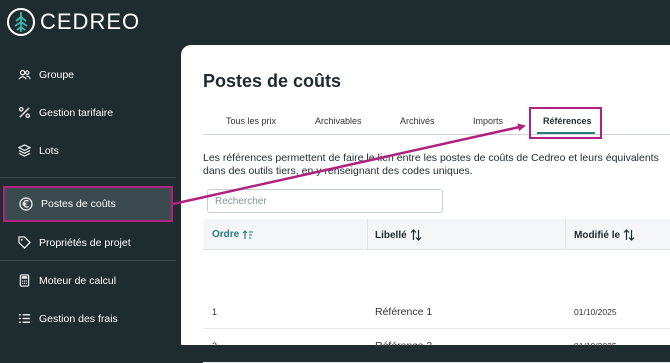 This screenshot has height=363, width=670. I want to click on table-header: Ordre Libellé Modifié le, so click(436, 234).